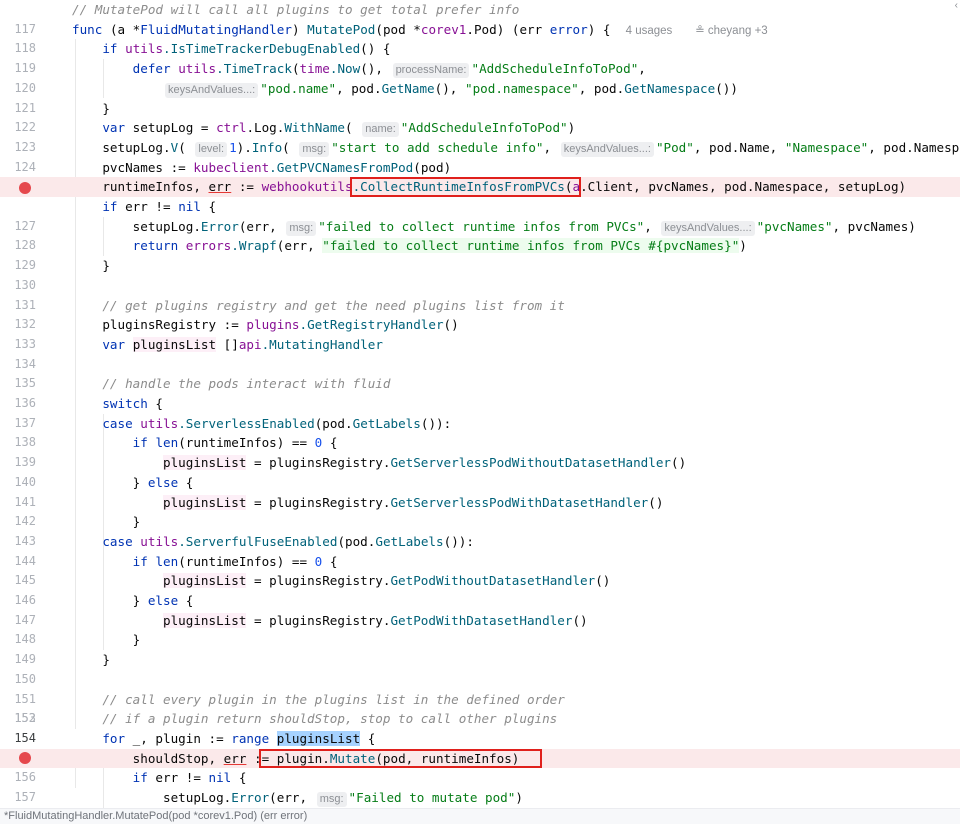  I want to click on code-text: (pod., so click(356, 541).